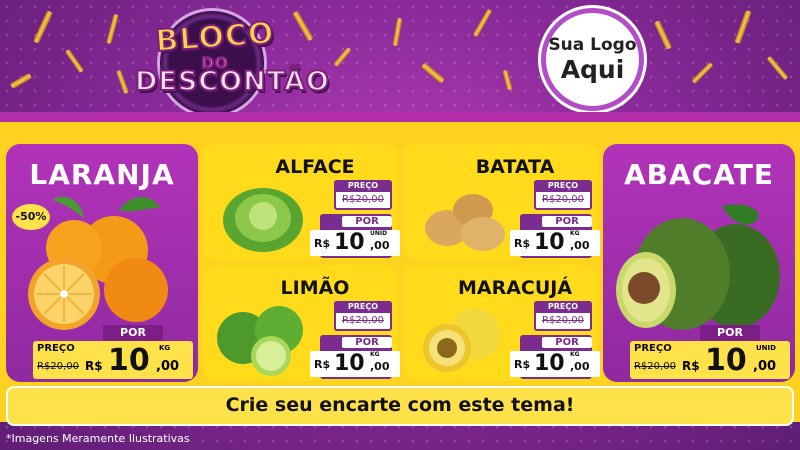 This screenshot has width=800, height=450. Describe the element at coordinates (400, 117) in the screenshot. I see `board-top-strip` at that location.